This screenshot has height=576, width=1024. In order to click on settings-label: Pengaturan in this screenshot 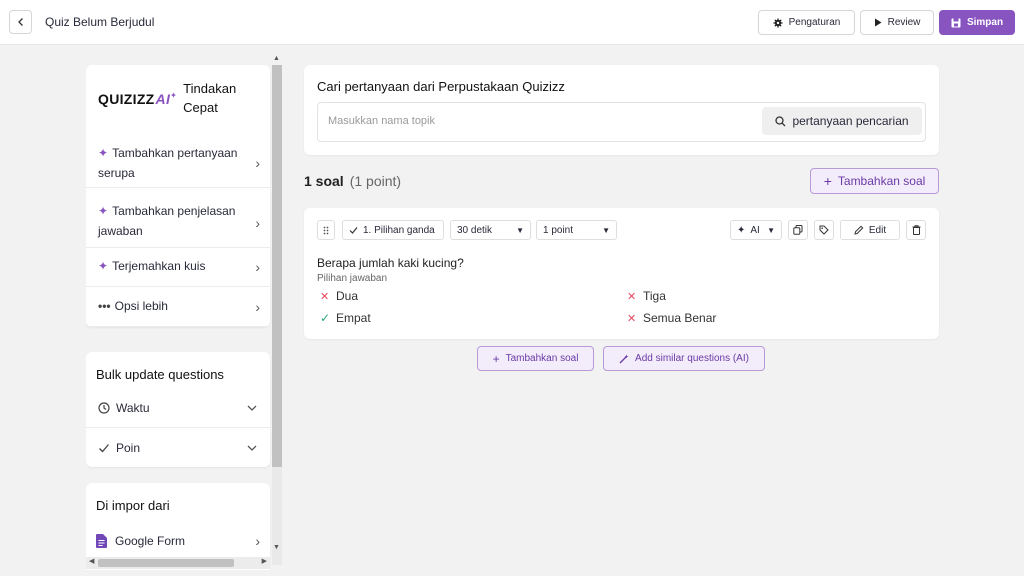, I will do `click(814, 22)`.